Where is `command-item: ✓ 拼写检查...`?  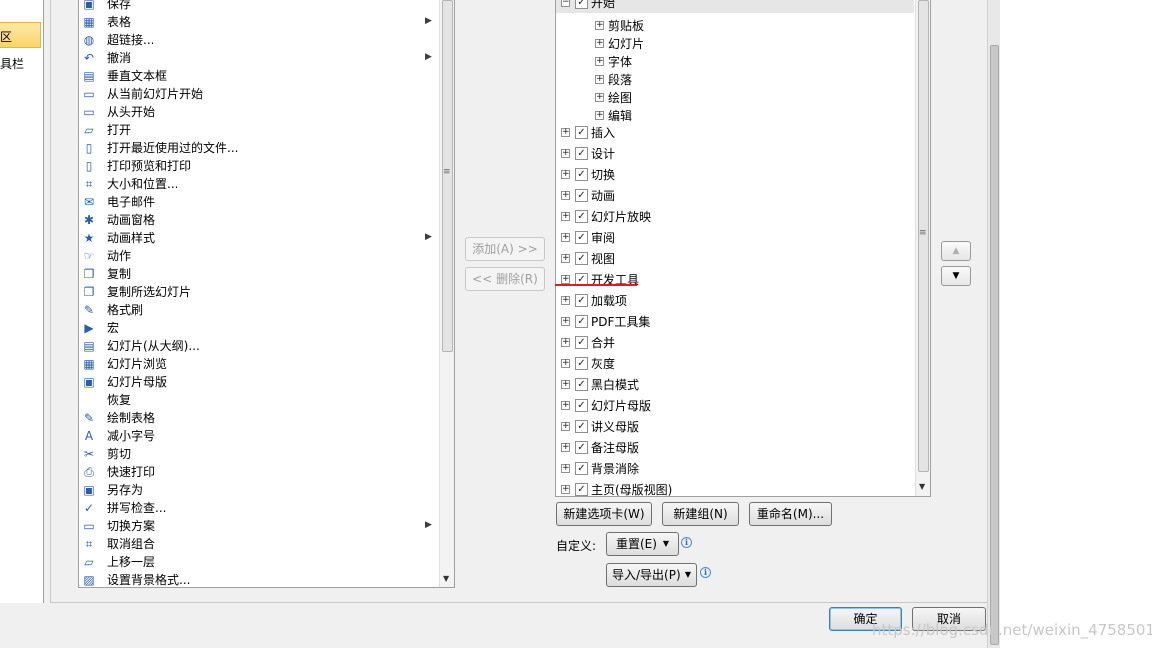 command-item: ✓ 拼写检查... is located at coordinates (259, 508).